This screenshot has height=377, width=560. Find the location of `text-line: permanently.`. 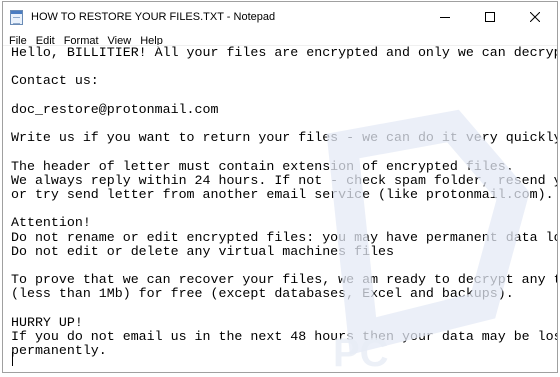

text-line: permanently. is located at coordinates (59, 351).